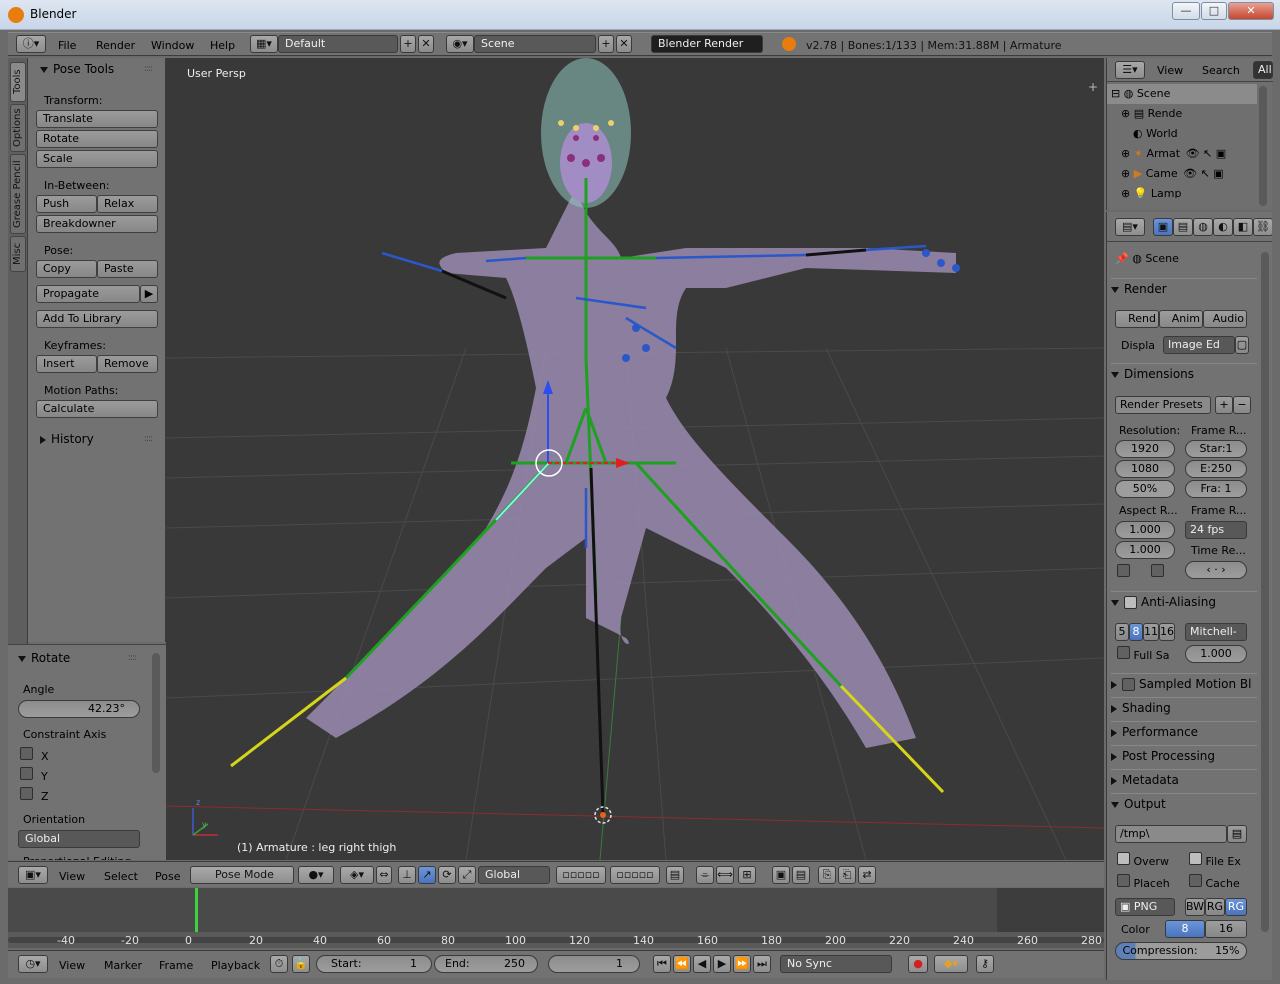 The height and width of the screenshot is (984, 1280). Describe the element at coordinates (1145, 449) in the screenshot. I see `resolution-x-field: 1920` at that location.